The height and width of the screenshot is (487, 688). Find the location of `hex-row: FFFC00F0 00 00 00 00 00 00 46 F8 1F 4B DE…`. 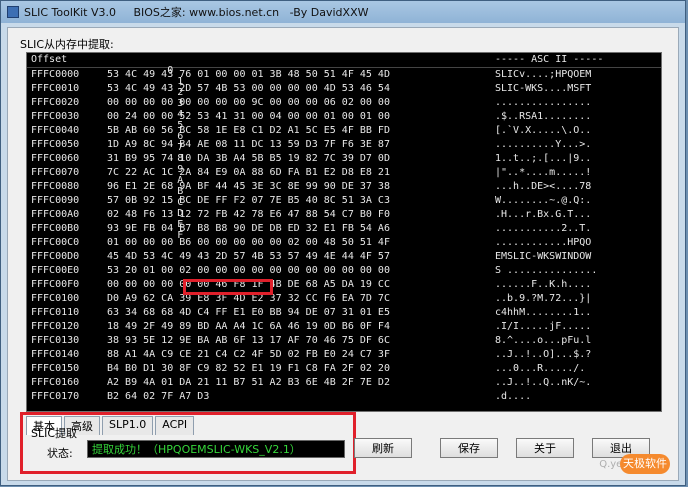

hex-row: FFFC00F0 00 00 00 00 00 00 46 F8 1F 4B DE… is located at coordinates (344, 285).